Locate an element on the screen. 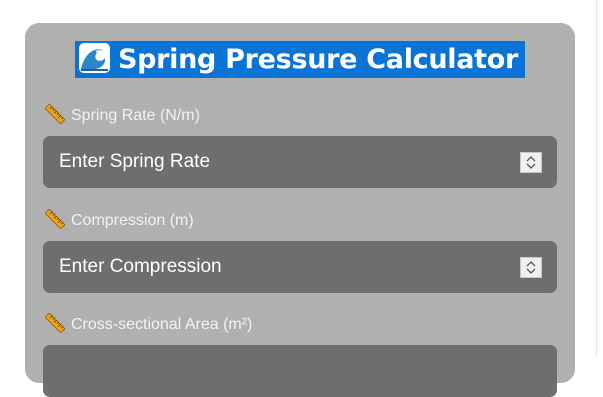  compression-label: Compression (m) is located at coordinates (119, 220).